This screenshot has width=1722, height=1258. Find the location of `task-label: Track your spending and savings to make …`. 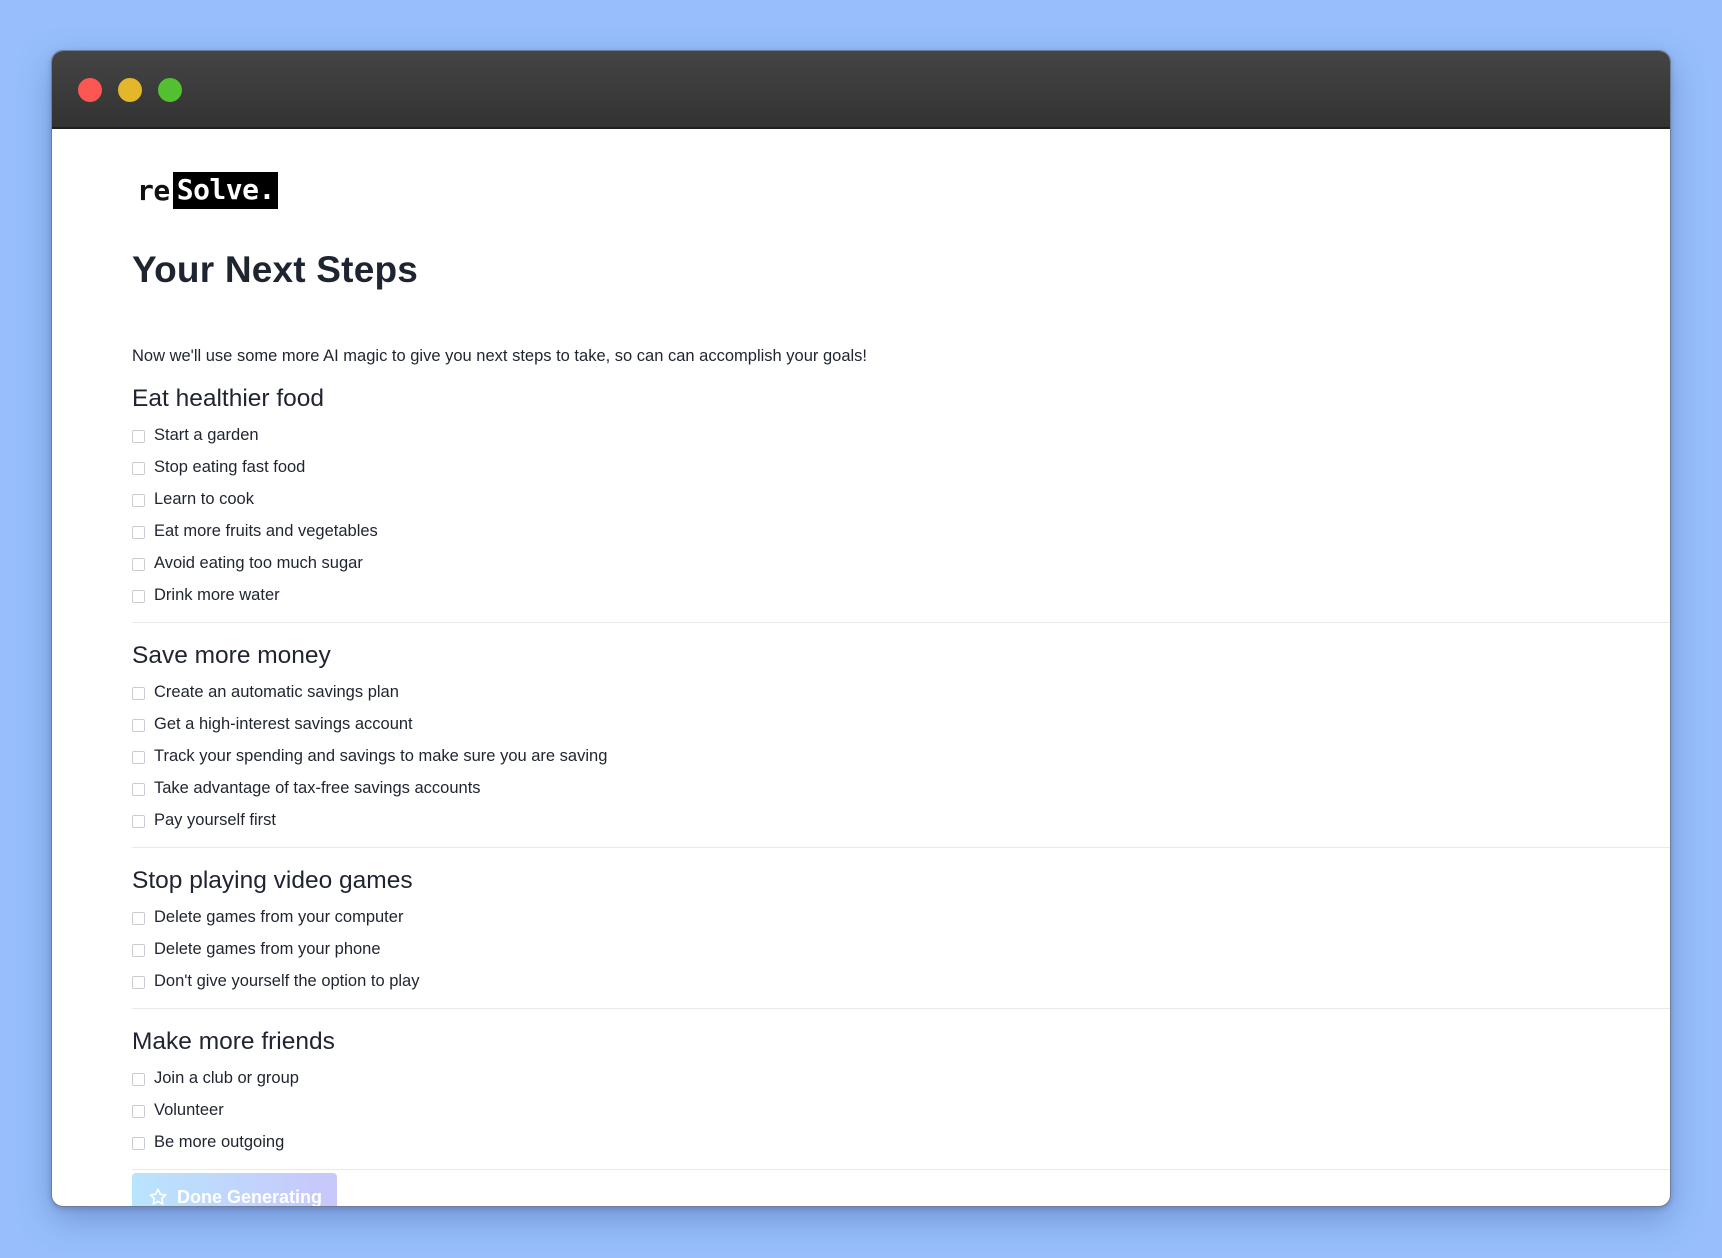

task-label: Track your spending and savings to make … is located at coordinates (381, 755).